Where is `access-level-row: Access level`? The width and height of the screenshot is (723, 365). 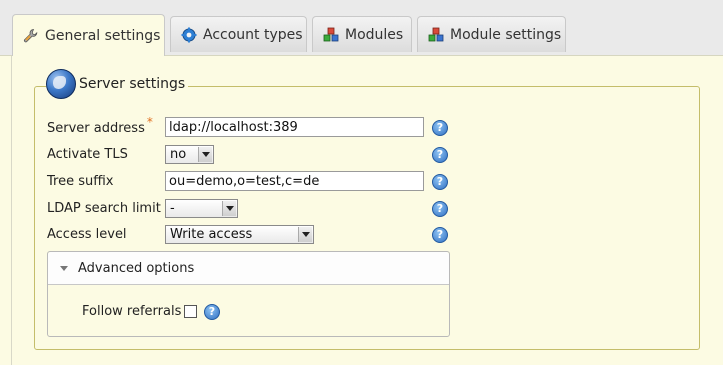
access-level-row: Access level is located at coordinates (87, 234).